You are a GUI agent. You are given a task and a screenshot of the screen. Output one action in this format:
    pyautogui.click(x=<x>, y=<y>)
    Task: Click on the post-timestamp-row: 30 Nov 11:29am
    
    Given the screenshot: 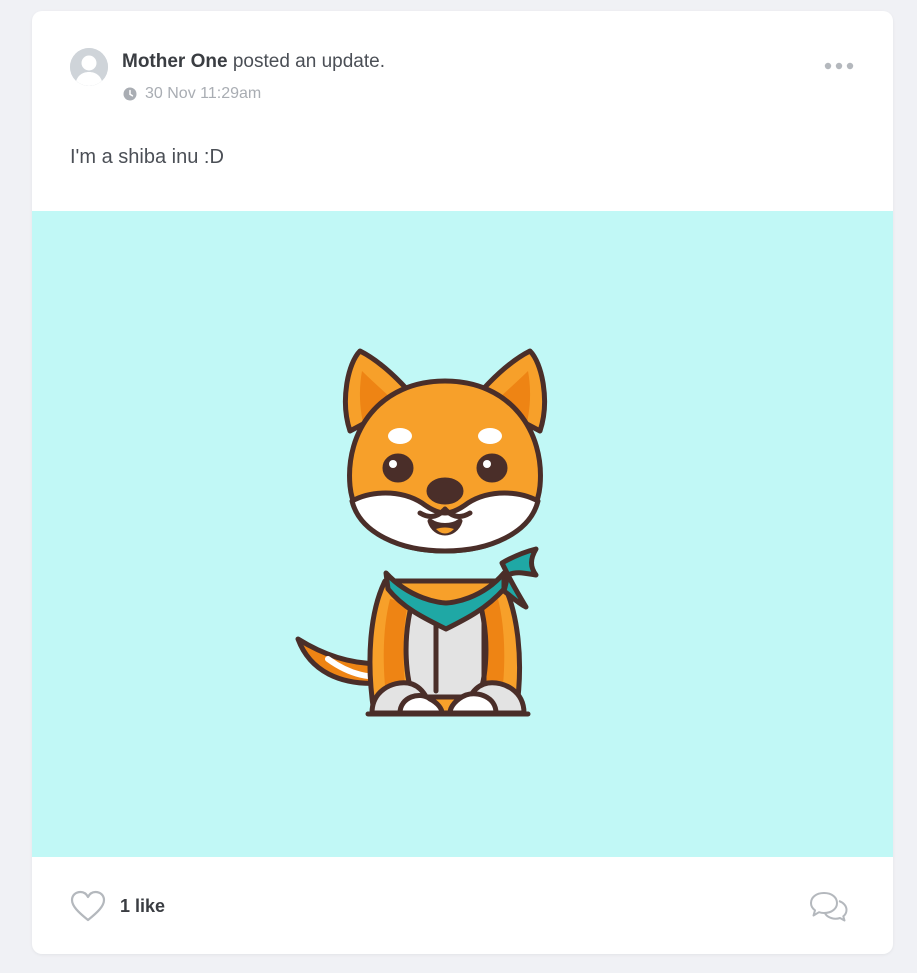 What is the action you would take?
    pyautogui.click(x=192, y=94)
    